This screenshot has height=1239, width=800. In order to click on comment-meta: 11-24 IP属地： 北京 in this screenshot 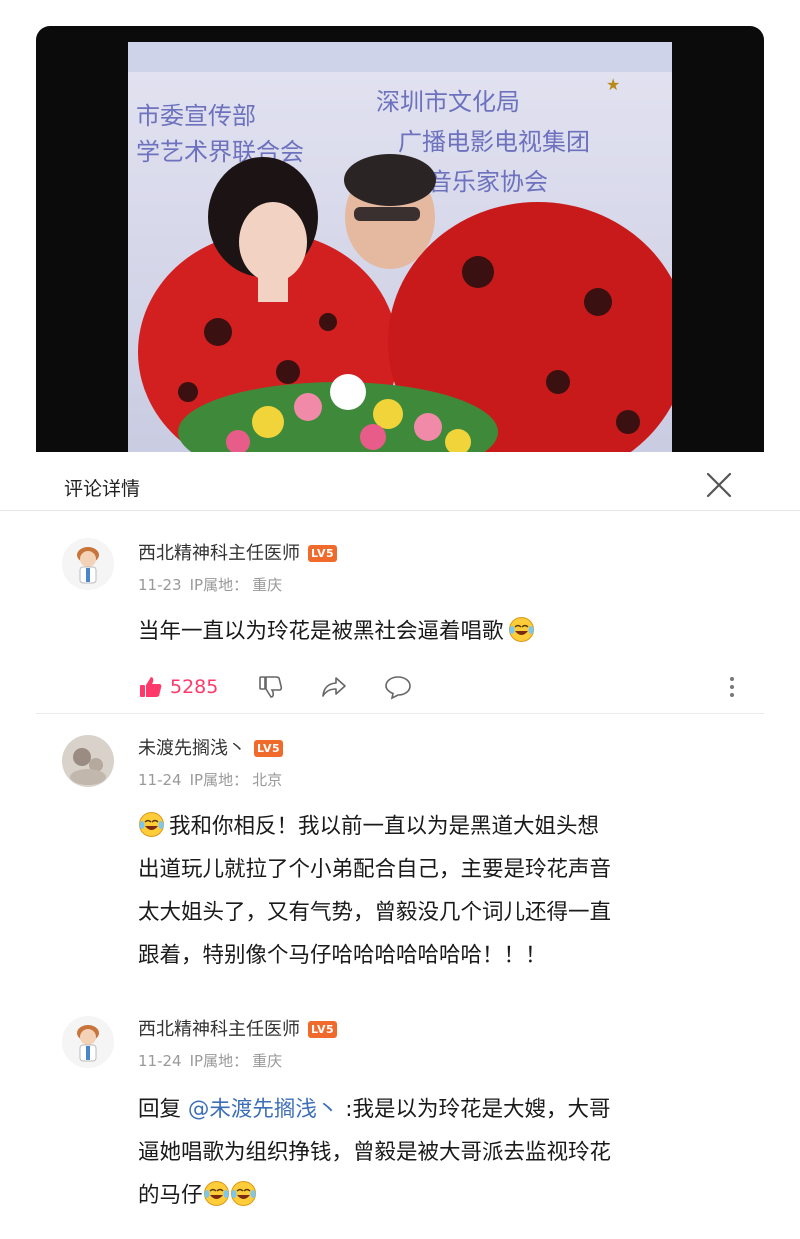, I will do `click(214, 779)`.